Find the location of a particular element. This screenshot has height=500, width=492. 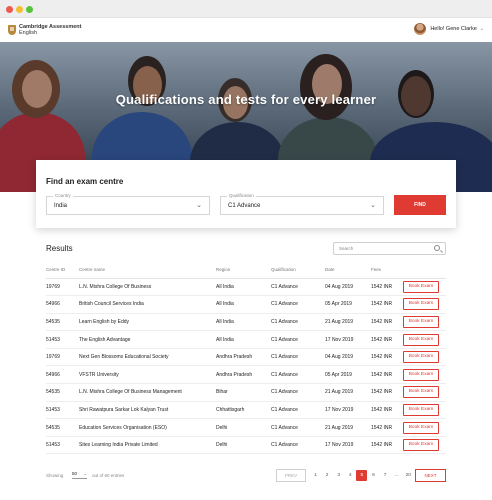

centre-name: Sites Learning India Private Limited is located at coordinates (147, 445).